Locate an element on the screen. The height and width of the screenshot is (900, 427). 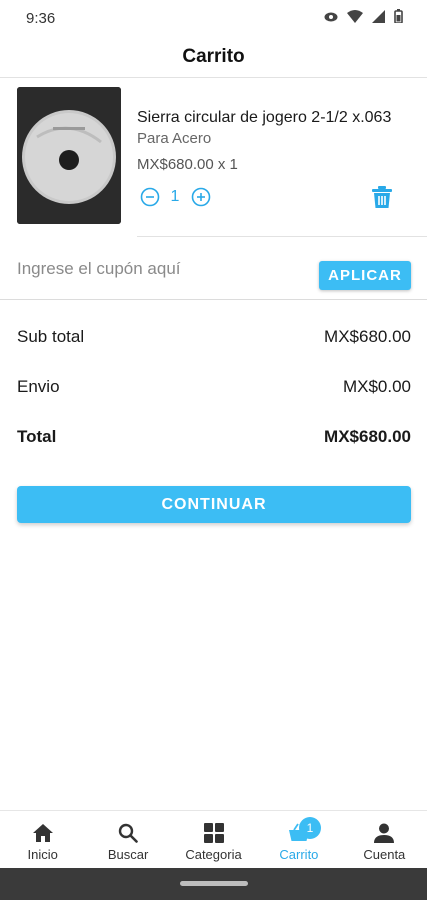
delete-item-button is located at coordinates (382, 197).